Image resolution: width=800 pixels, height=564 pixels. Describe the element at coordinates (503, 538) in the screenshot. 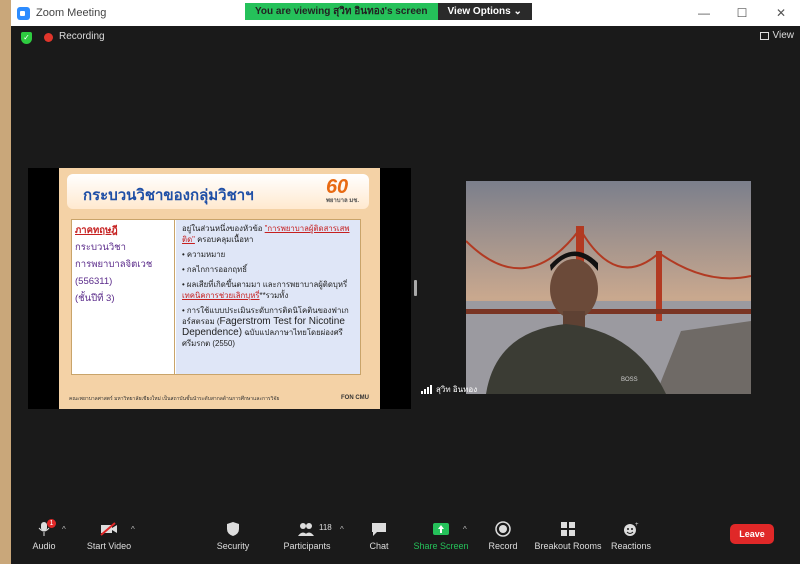

I see `record-button: Record` at that location.